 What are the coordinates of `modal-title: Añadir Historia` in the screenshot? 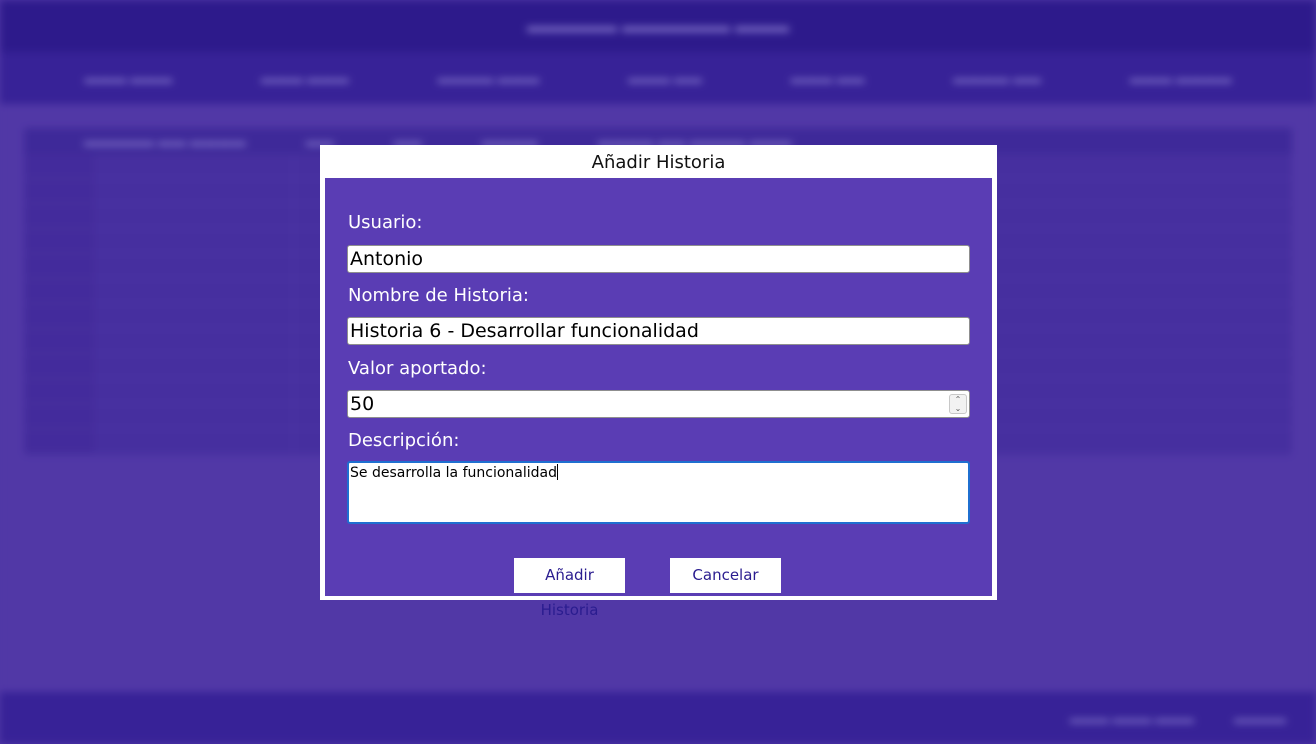 It's located at (658, 162).